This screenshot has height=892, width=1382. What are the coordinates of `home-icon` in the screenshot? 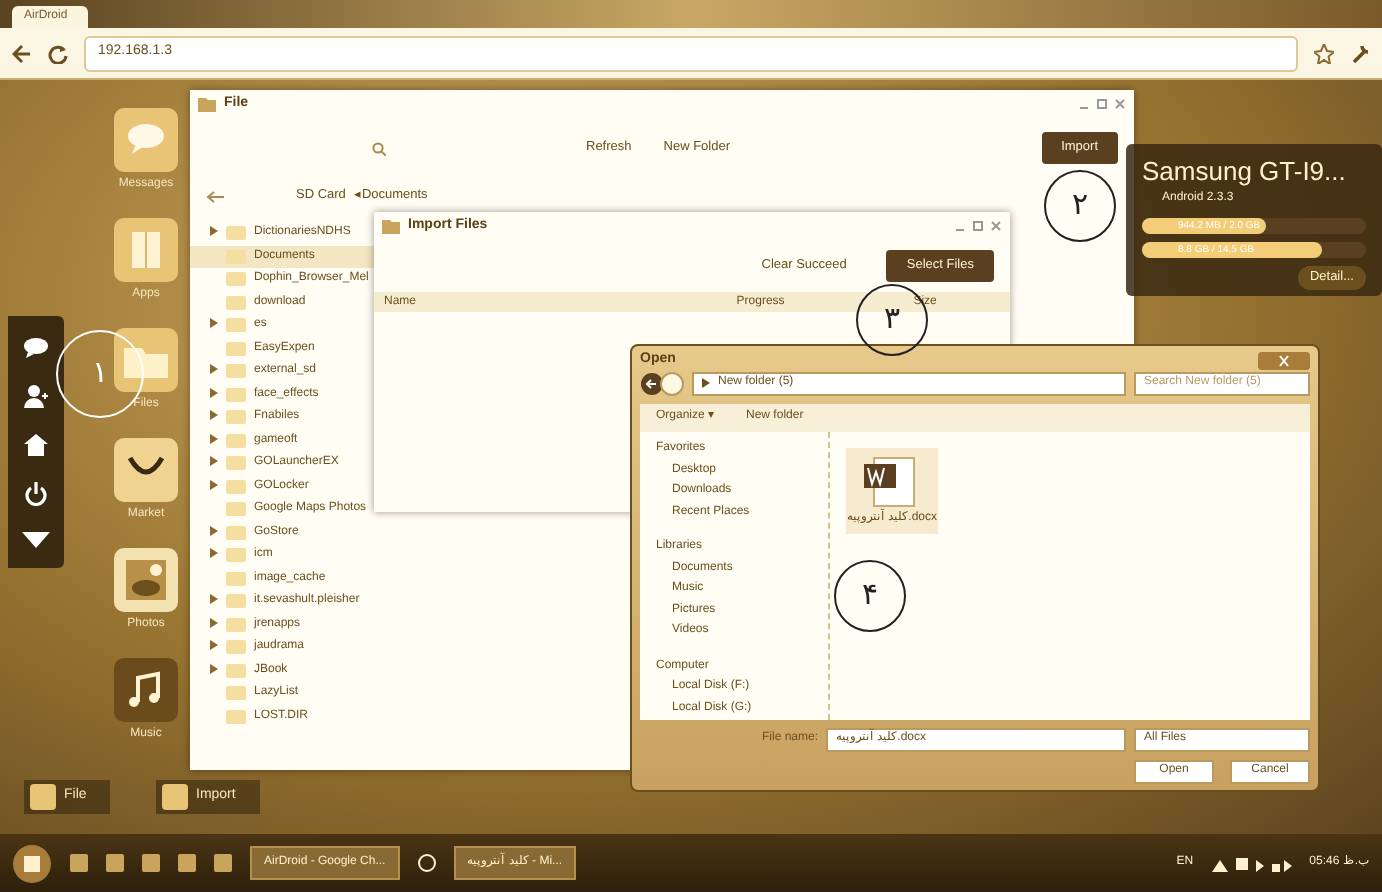 It's located at (36, 444).